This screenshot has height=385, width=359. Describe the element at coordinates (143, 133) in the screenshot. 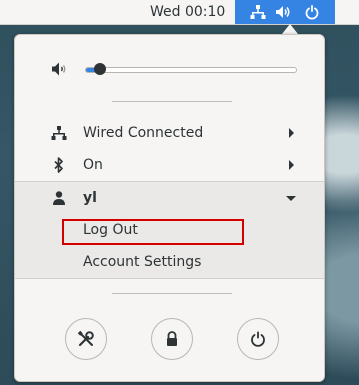

I see `menu-item-label: Wired Connected` at that location.